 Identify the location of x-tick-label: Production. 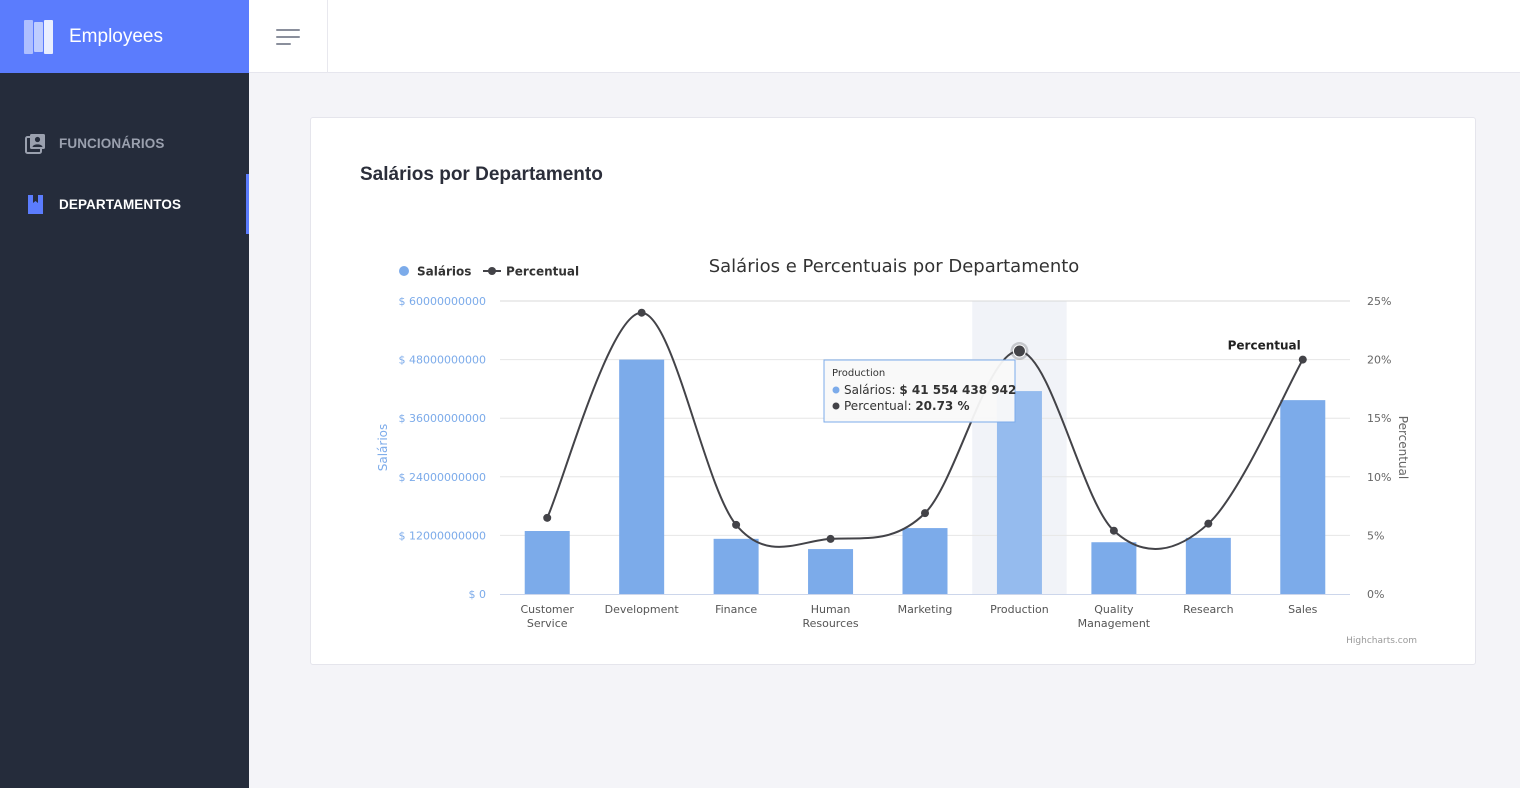
(1019, 609).